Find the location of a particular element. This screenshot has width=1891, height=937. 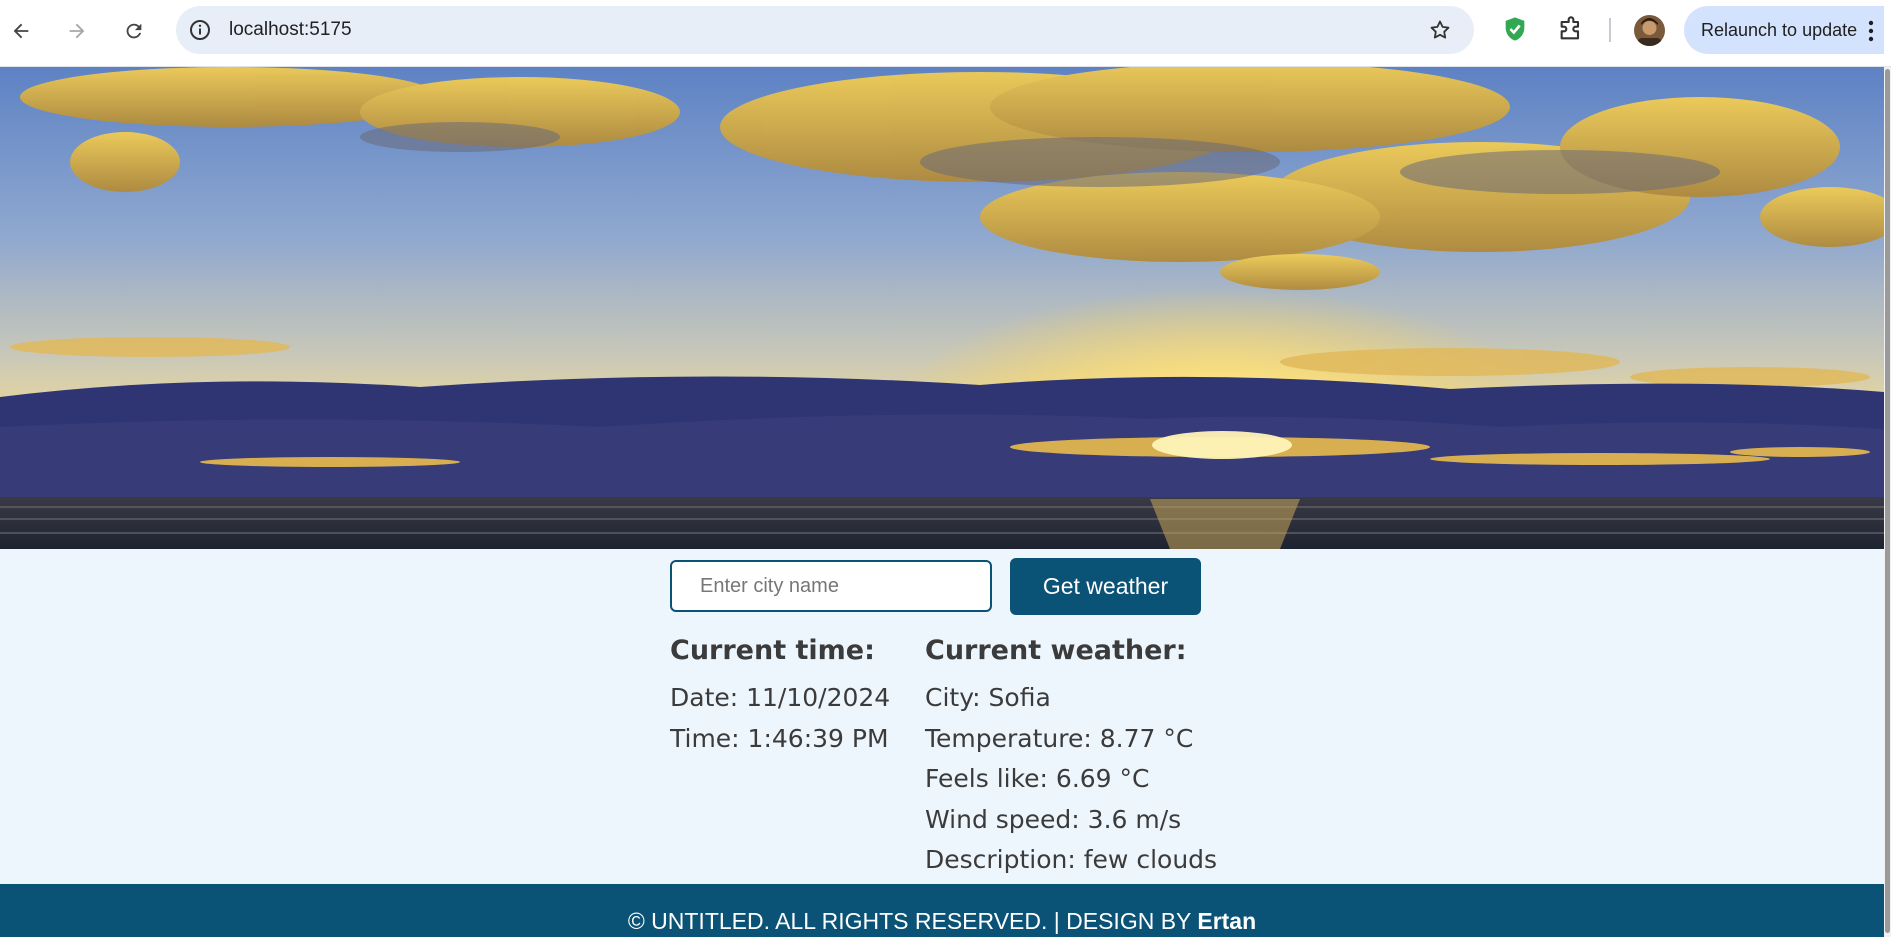

feels-like-text: Feels like: 6.69 °C is located at coordinates (1037, 778).